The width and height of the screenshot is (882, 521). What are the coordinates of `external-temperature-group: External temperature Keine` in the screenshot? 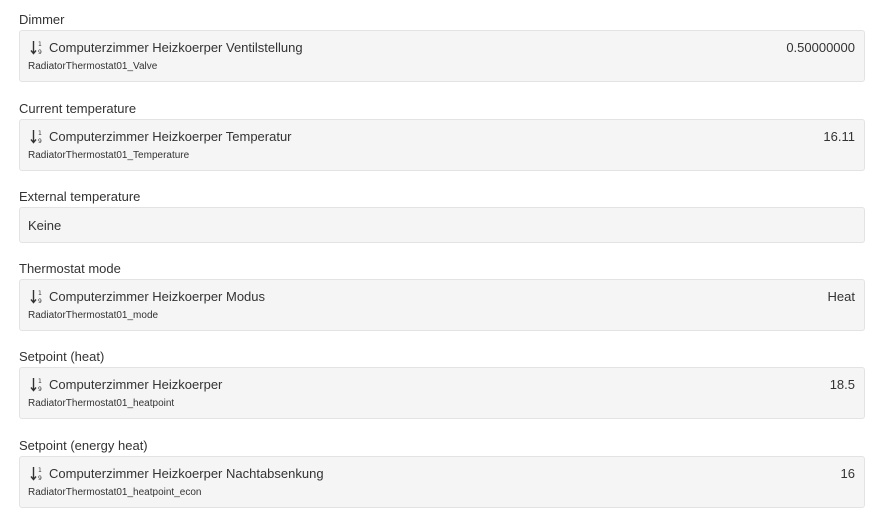 It's located at (443, 216).